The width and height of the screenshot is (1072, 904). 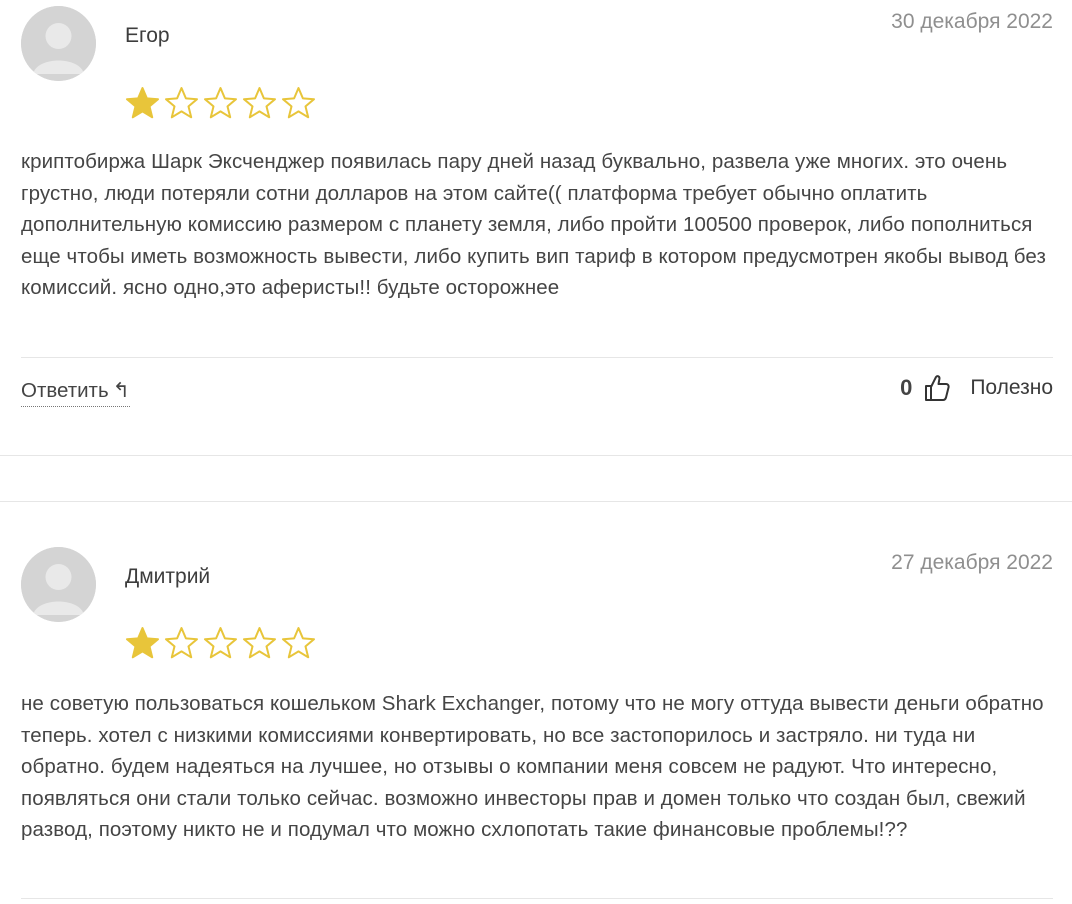 What do you see at coordinates (65, 390) in the screenshot?
I see `reply-label: Ответить` at bounding box center [65, 390].